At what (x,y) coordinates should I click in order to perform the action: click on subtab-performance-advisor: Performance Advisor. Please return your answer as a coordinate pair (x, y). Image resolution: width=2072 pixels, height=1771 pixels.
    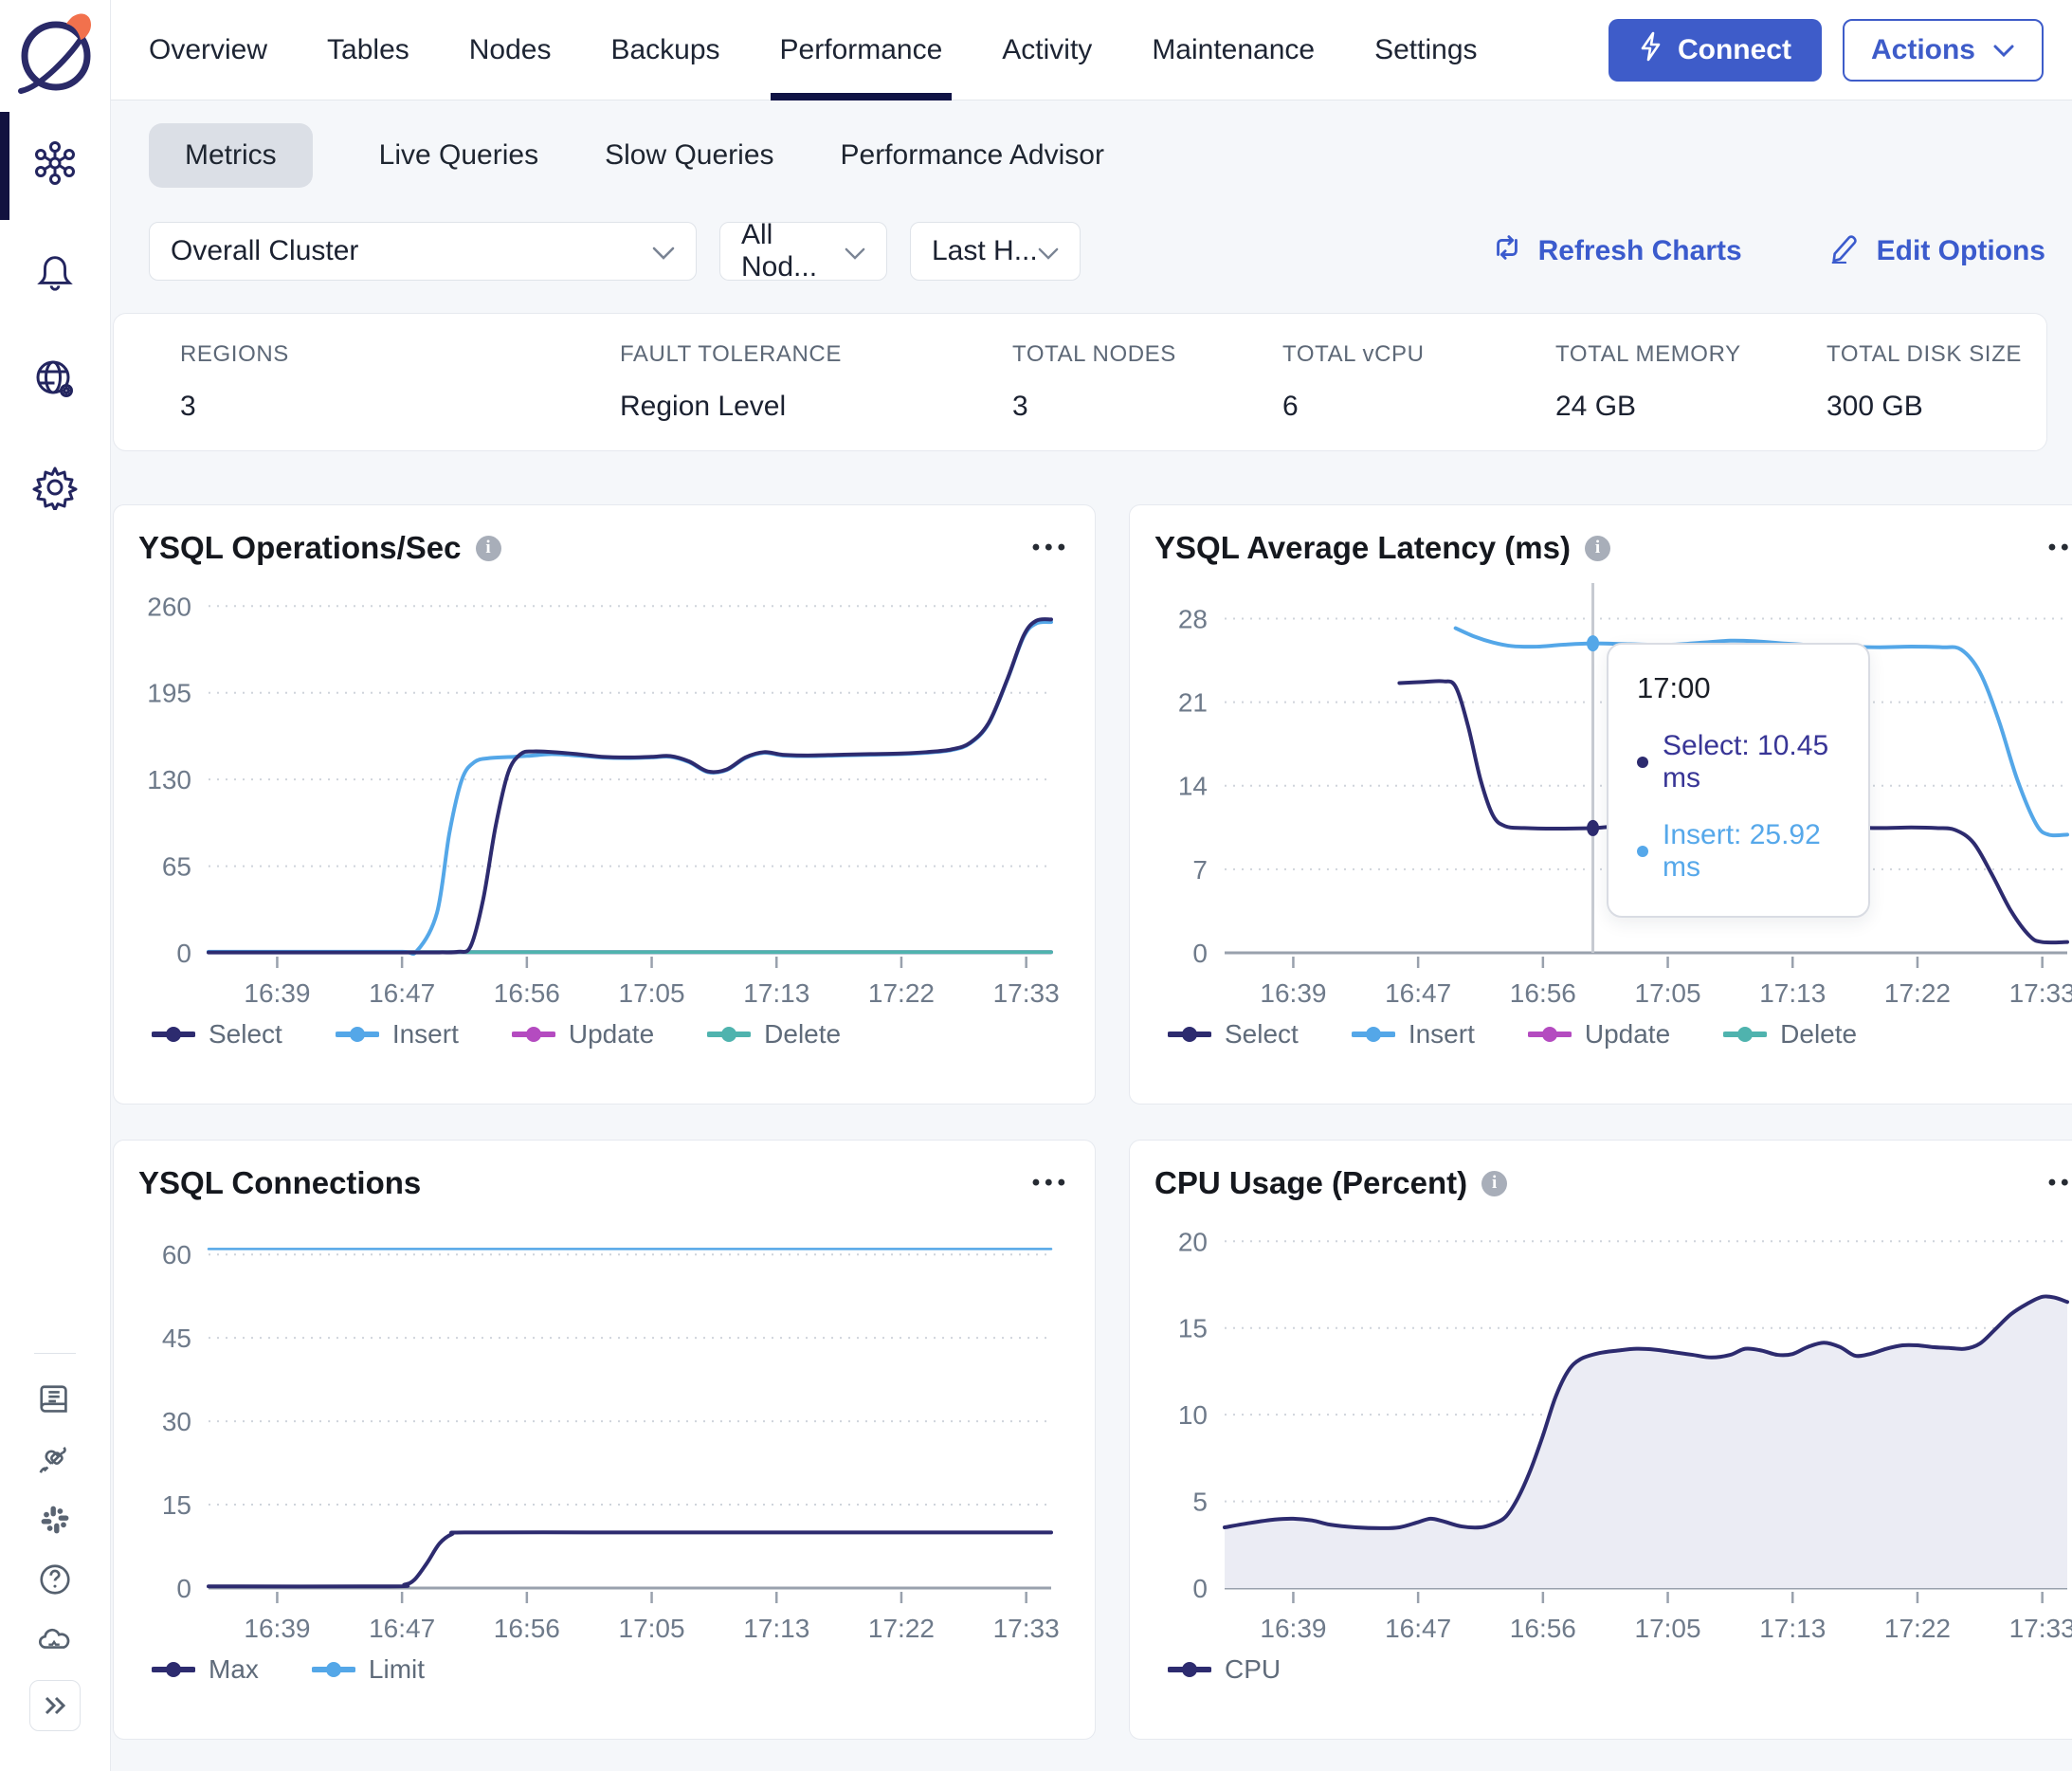
    Looking at the image, I should click on (973, 155).